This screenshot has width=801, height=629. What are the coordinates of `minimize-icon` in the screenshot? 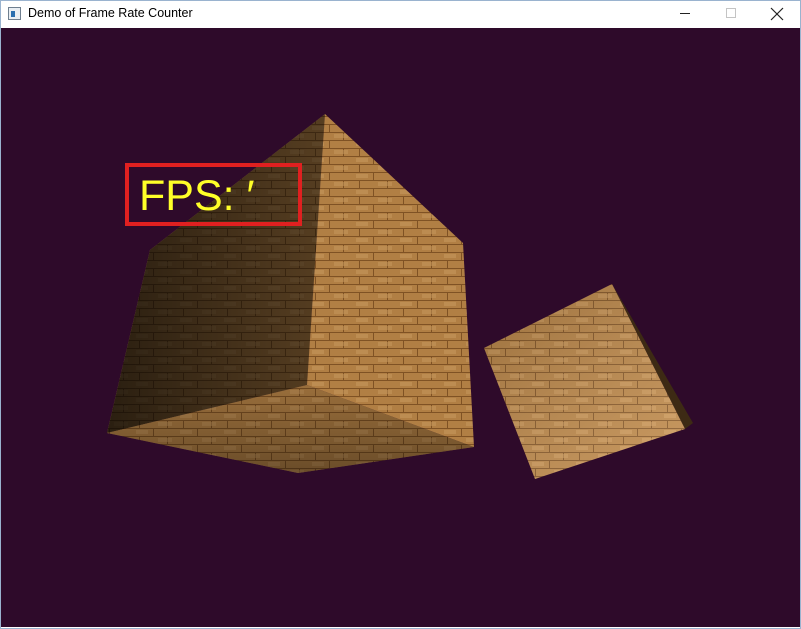 It's located at (685, 13).